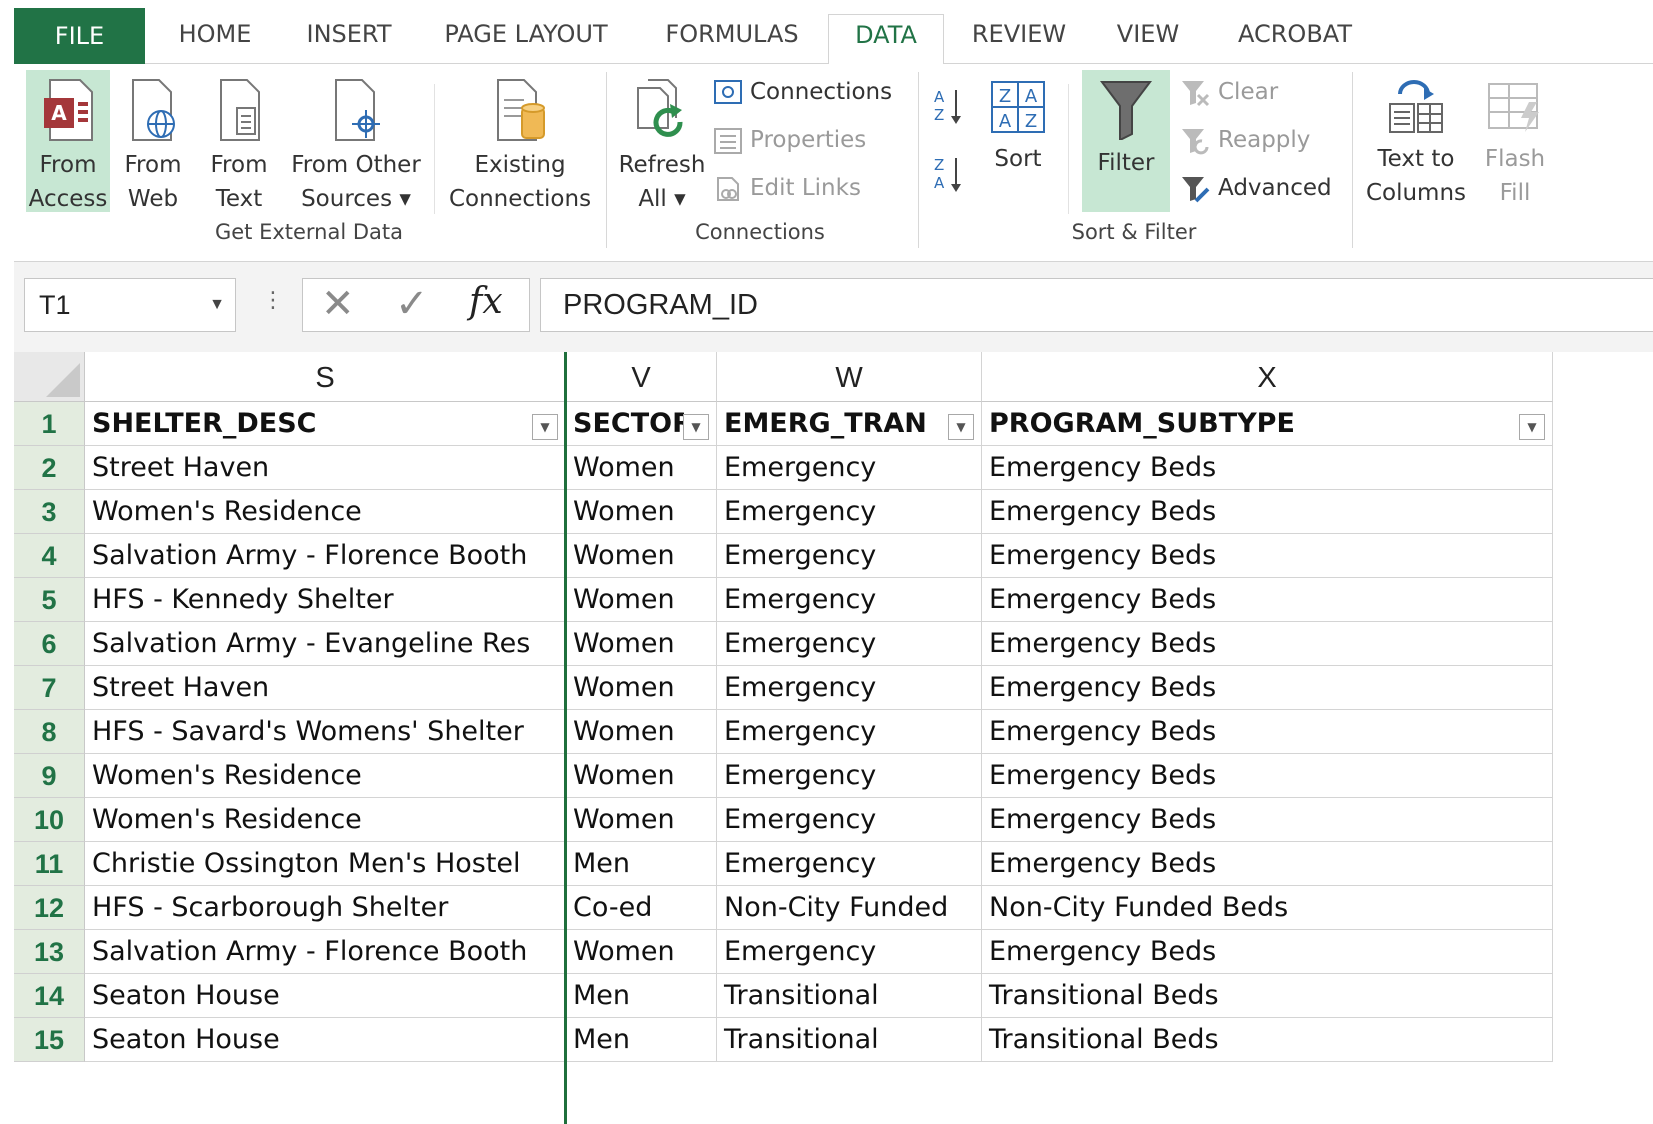 The width and height of the screenshot is (1653, 1124). Describe the element at coordinates (239, 141) in the screenshot. I see `from-text-button: From Text` at that location.